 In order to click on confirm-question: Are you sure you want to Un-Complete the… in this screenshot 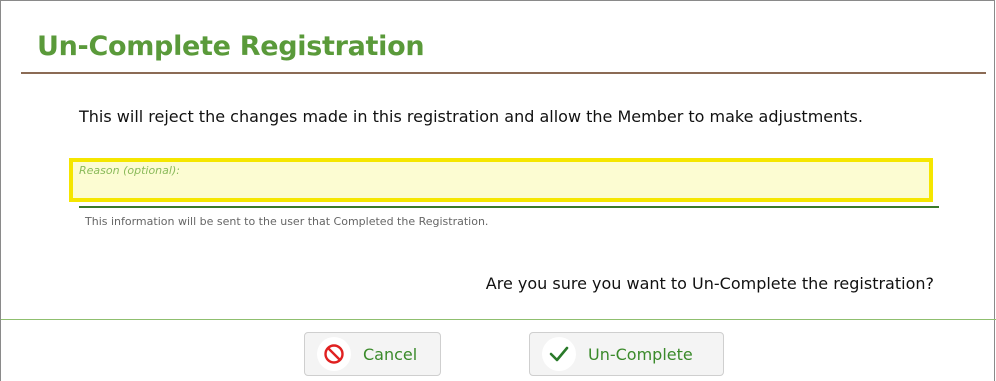, I will do `click(709, 283)`.